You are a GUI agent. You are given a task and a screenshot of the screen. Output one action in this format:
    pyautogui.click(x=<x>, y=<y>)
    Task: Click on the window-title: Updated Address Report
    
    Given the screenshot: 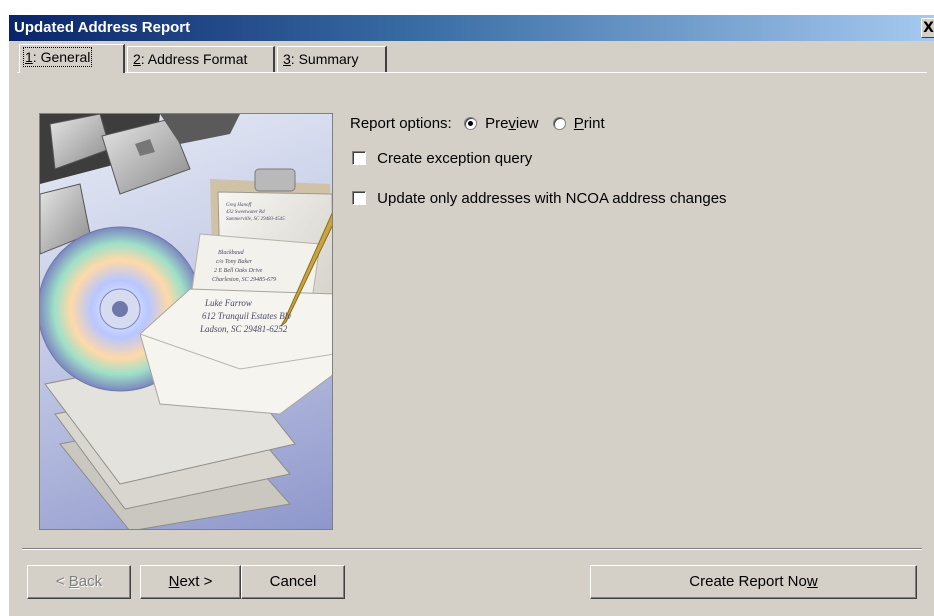 What is the action you would take?
    pyautogui.click(x=102, y=27)
    